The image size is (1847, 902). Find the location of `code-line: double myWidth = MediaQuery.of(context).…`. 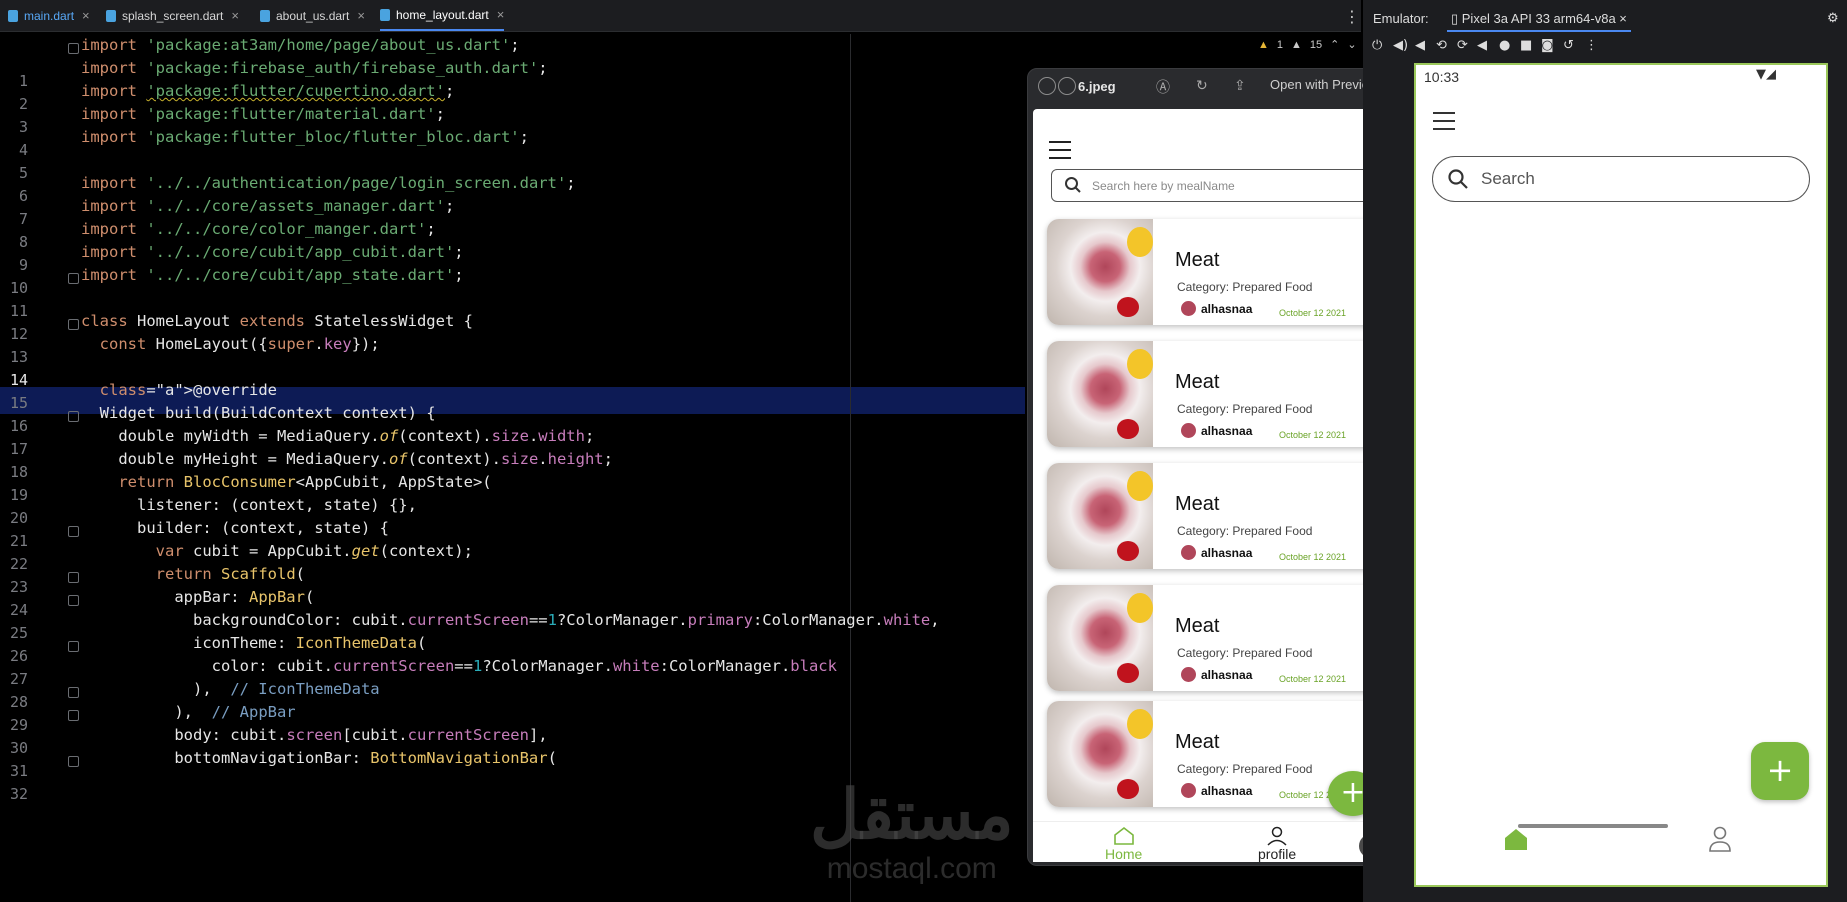

code-line: double myWidth = MediaQuery.of(context).… is located at coordinates (337, 436).